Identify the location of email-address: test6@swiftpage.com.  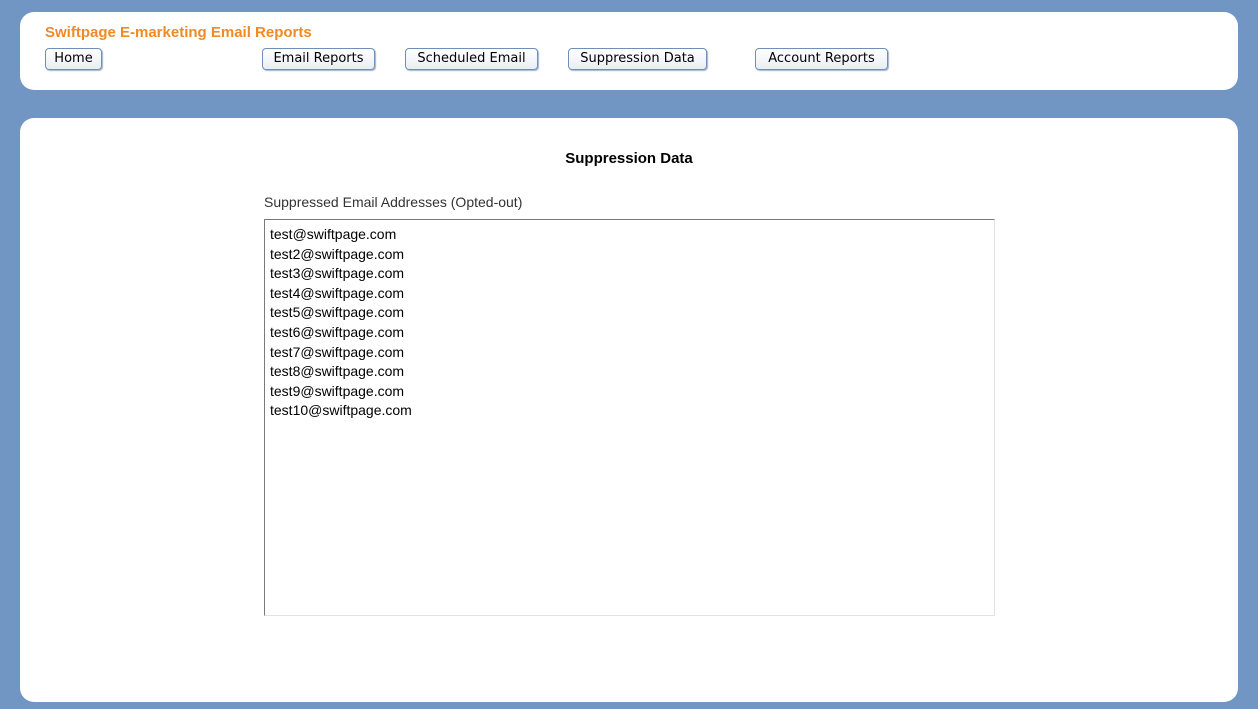
(337, 331).